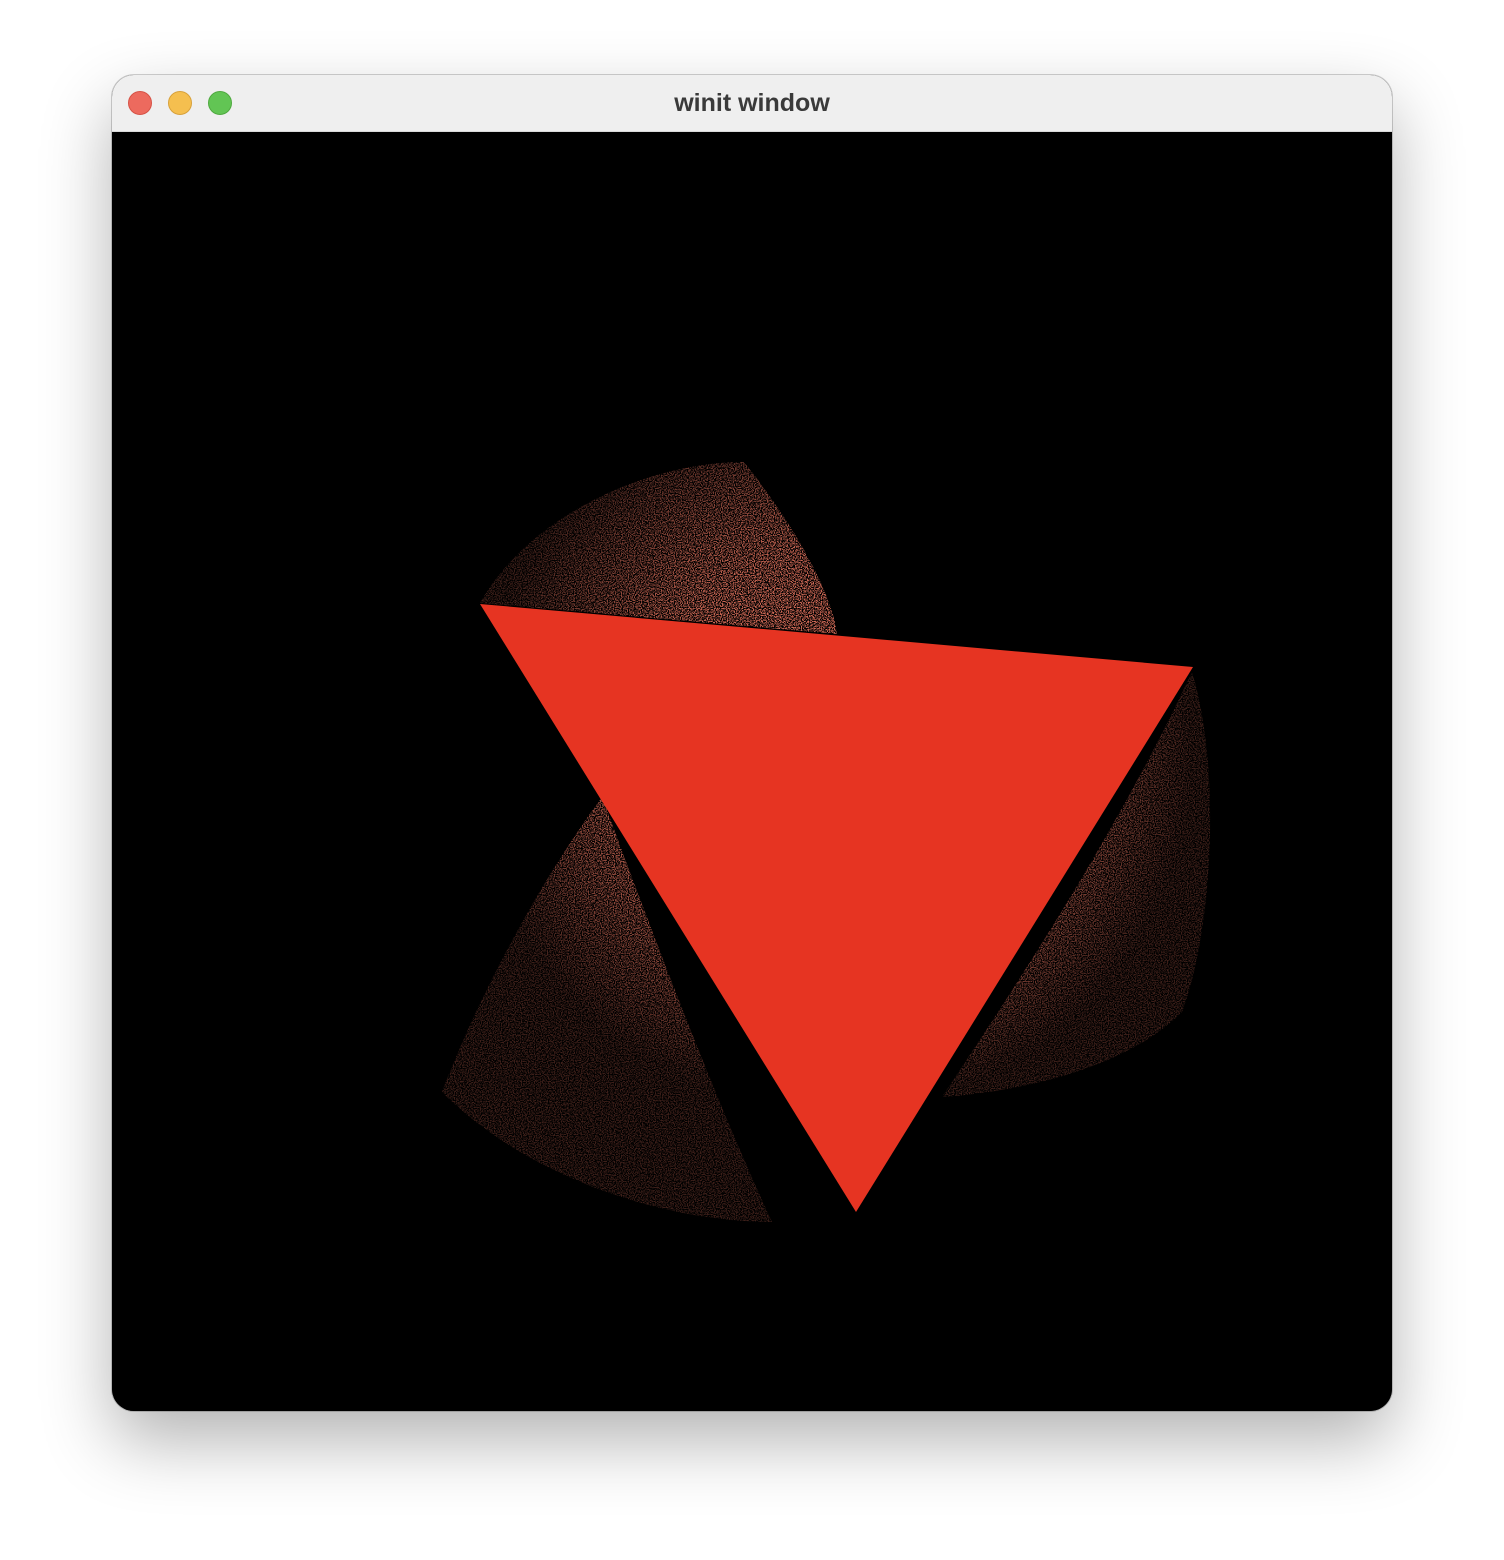 This screenshot has height=1560, width=1504. I want to click on window-title: winit window, so click(752, 103).